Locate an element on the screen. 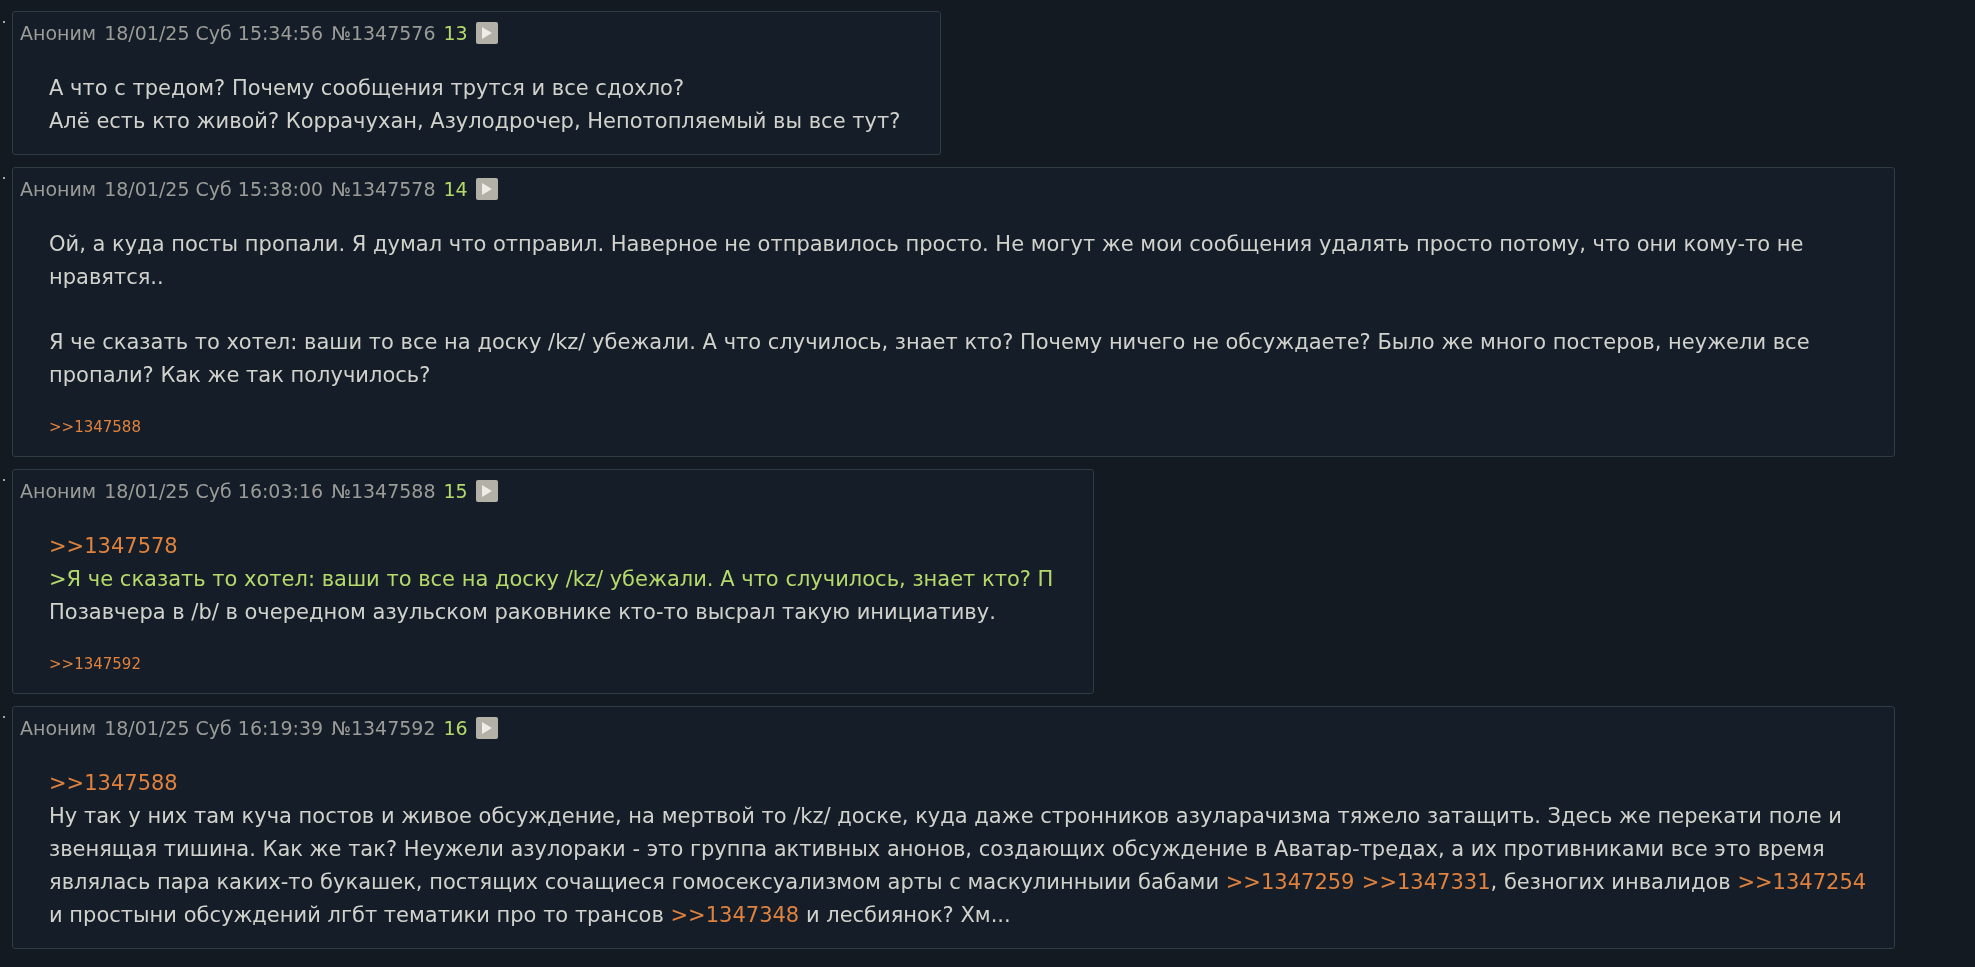  post-number: №1347592 is located at coordinates (383, 728).